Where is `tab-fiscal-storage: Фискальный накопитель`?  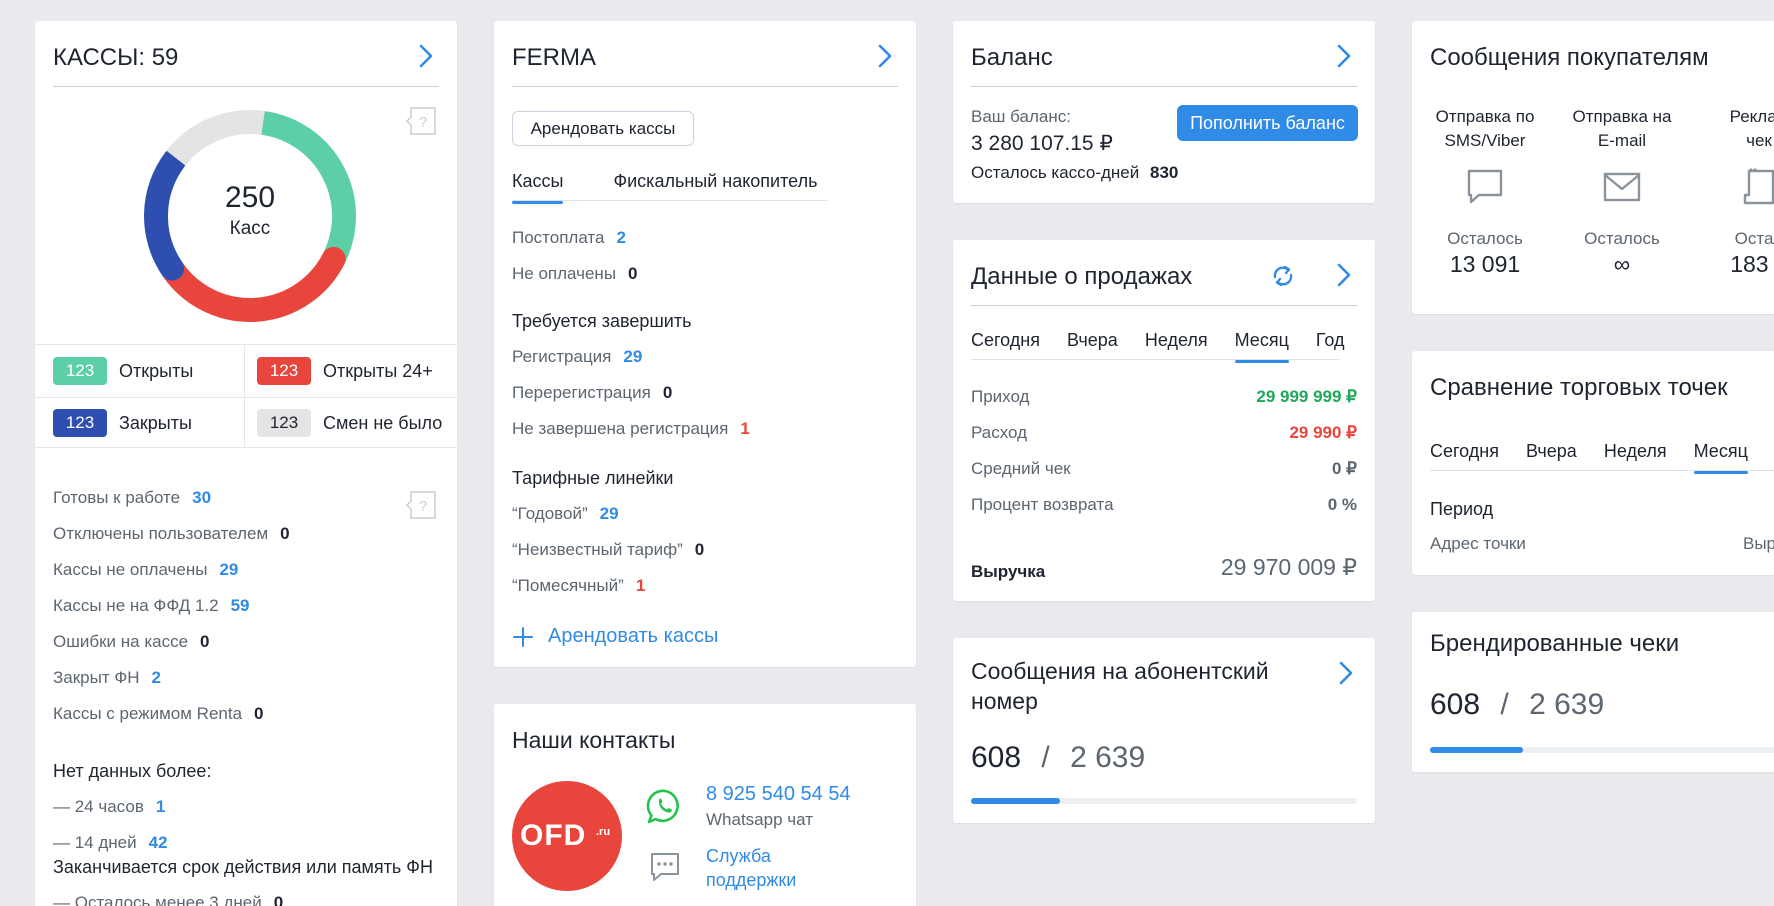 tab-fiscal-storage: Фискальный накопитель is located at coordinates (715, 181).